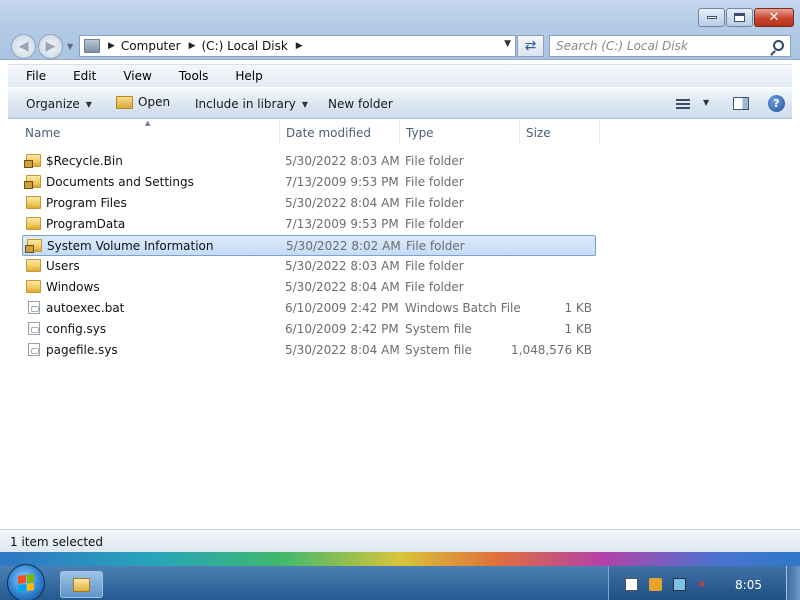 The height and width of the screenshot is (600, 800). What do you see at coordinates (309, 266) in the screenshot?
I see `file-row: Users 5/30/2022 8:03 AM File folder` at bounding box center [309, 266].